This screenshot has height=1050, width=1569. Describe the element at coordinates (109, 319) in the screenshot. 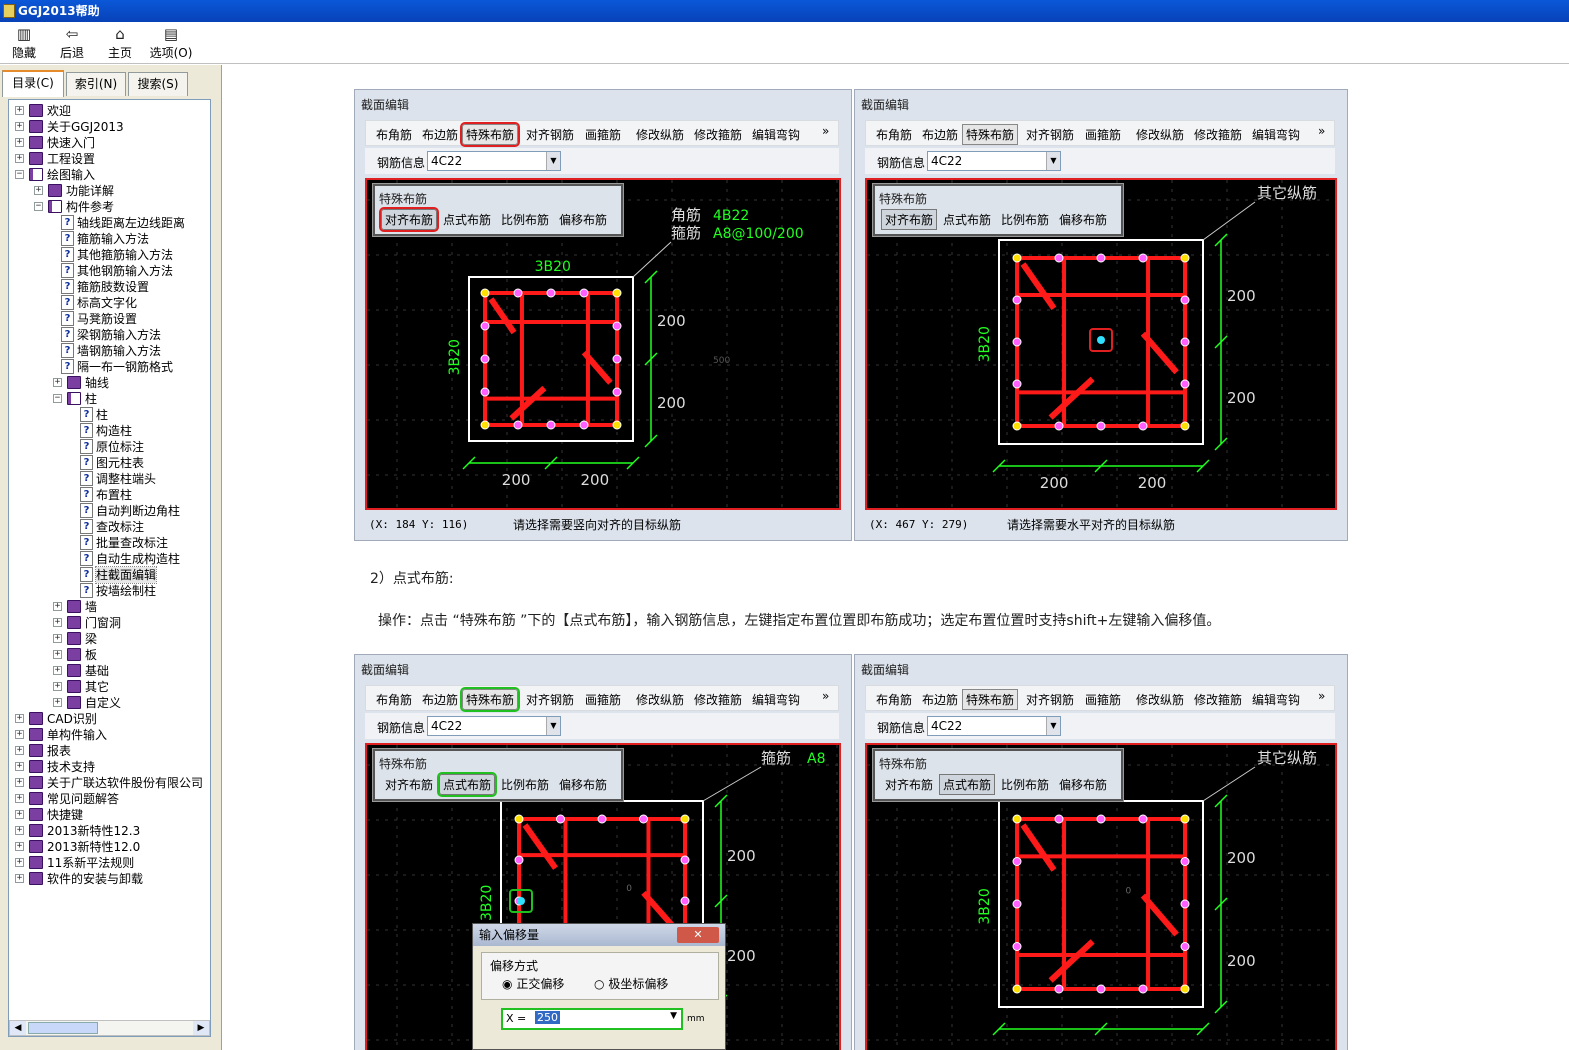

I see `tree-item: ? 马凳筋设置` at that location.